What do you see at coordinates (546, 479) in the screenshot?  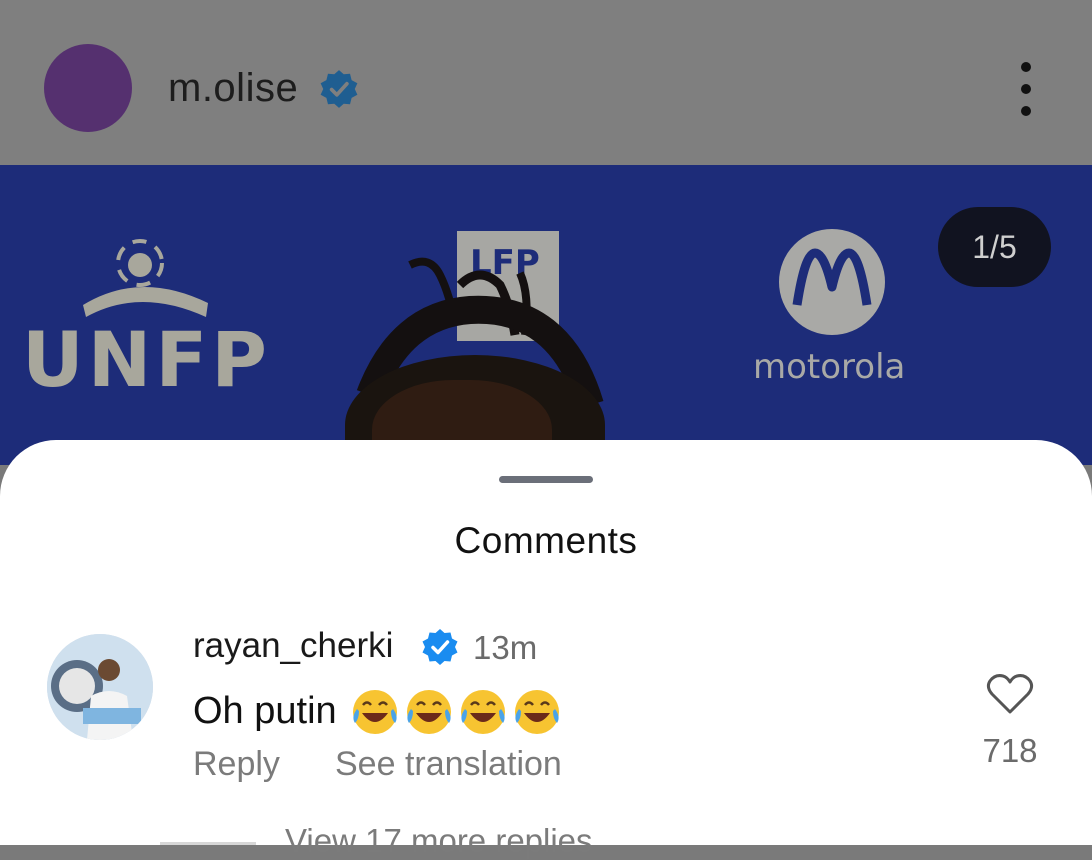 I see `sheet-drag-handle` at bounding box center [546, 479].